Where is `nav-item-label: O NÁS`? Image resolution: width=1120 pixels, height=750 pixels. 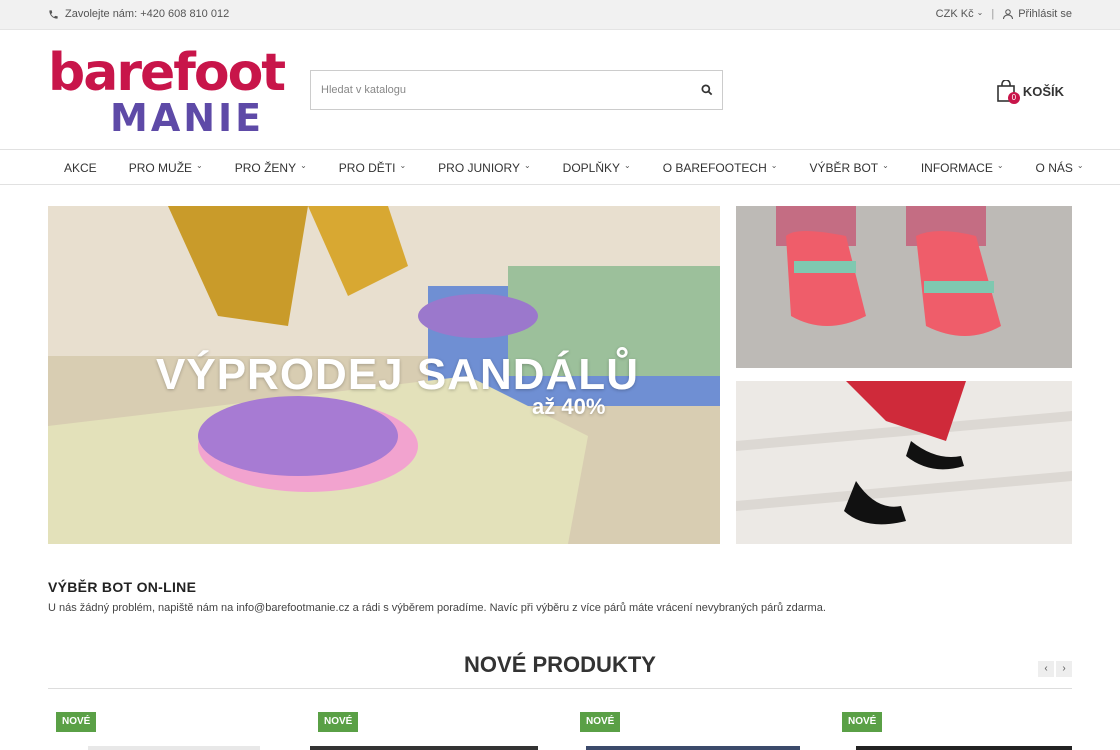
nav-item-label: O NÁS is located at coordinates (1054, 168).